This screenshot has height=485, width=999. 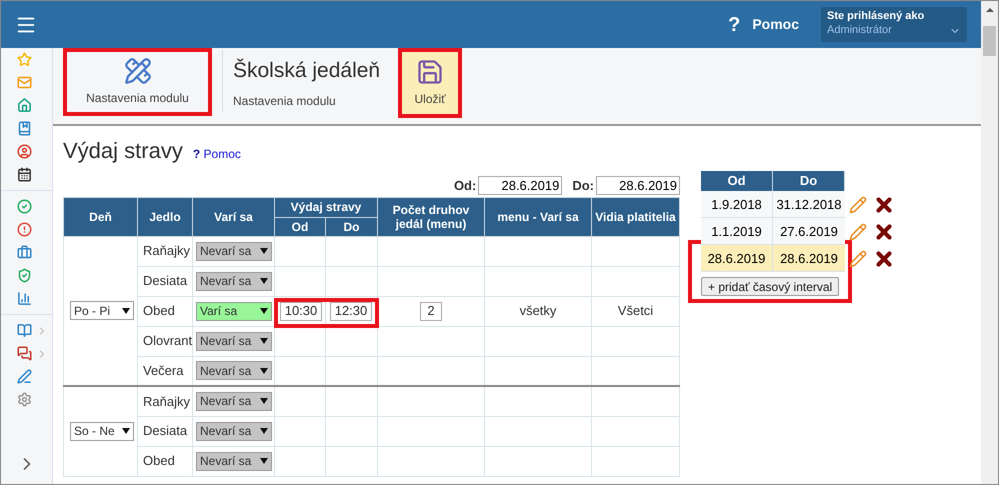 What do you see at coordinates (809, 232) in the screenshot?
I see `table-cell-text: 27.6.2019` at bounding box center [809, 232].